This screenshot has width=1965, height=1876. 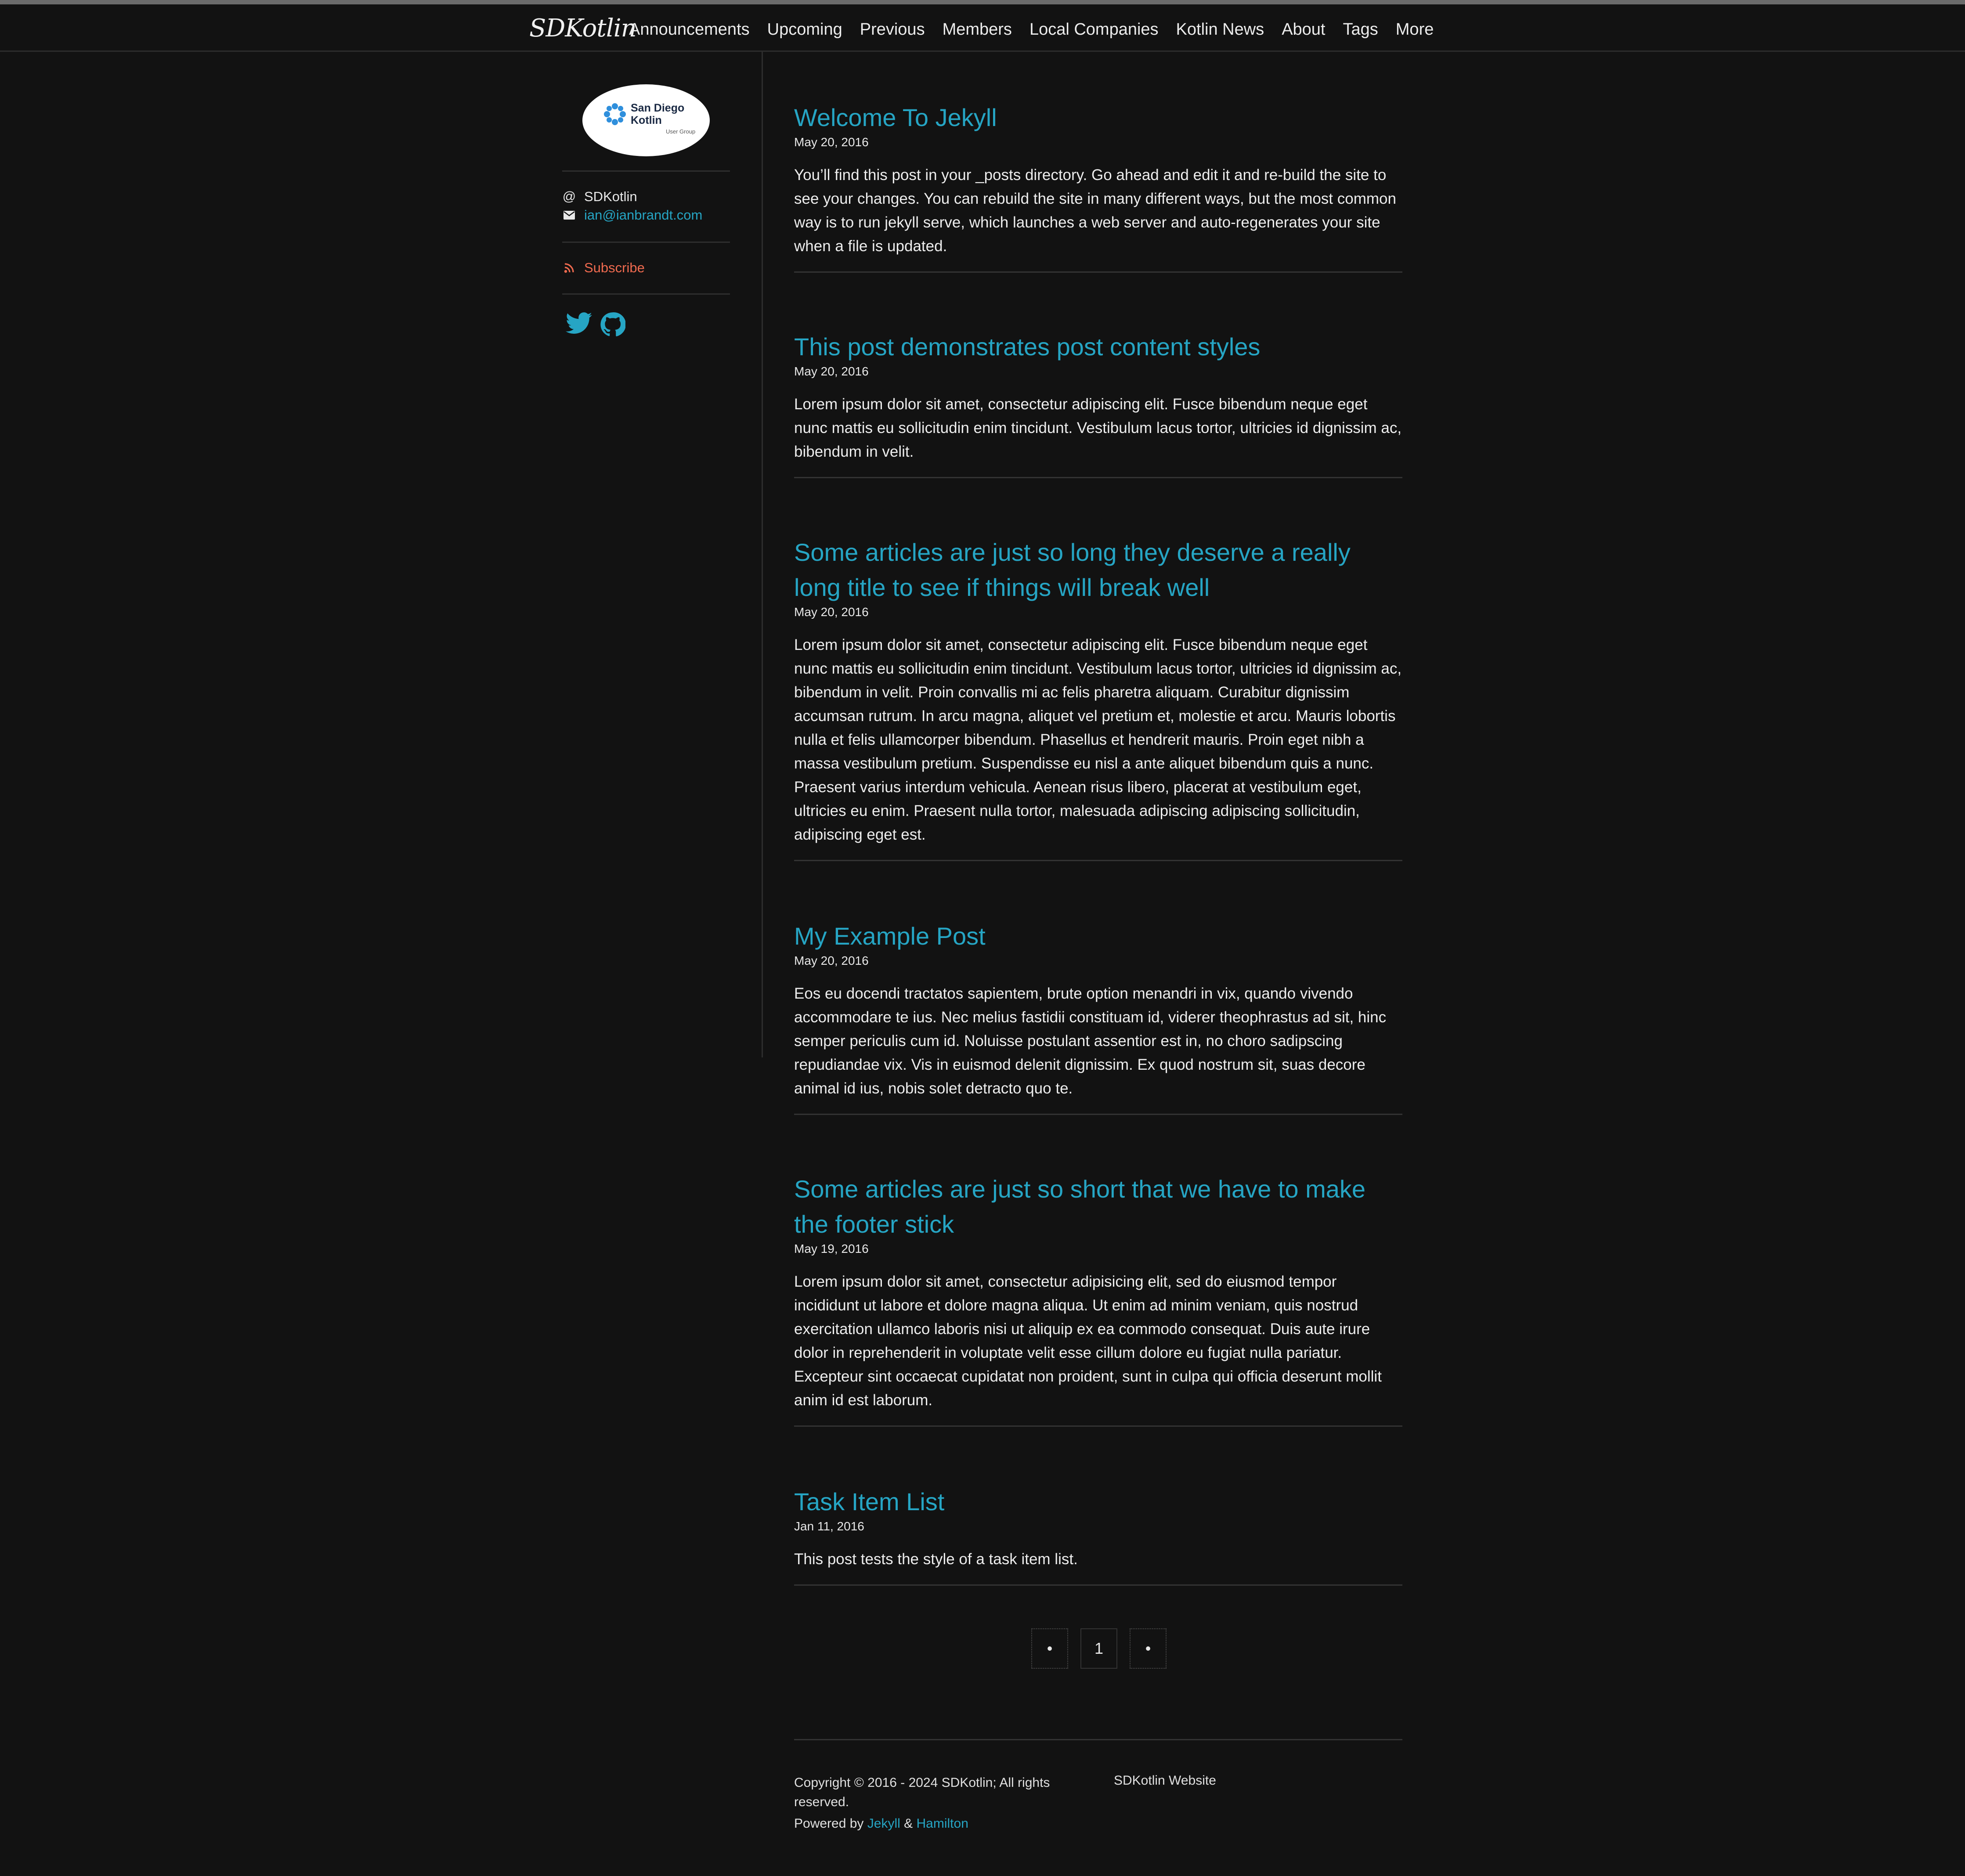 I want to click on group-logo: San Diego Kotlin User Group, so click(x=646, y=120).